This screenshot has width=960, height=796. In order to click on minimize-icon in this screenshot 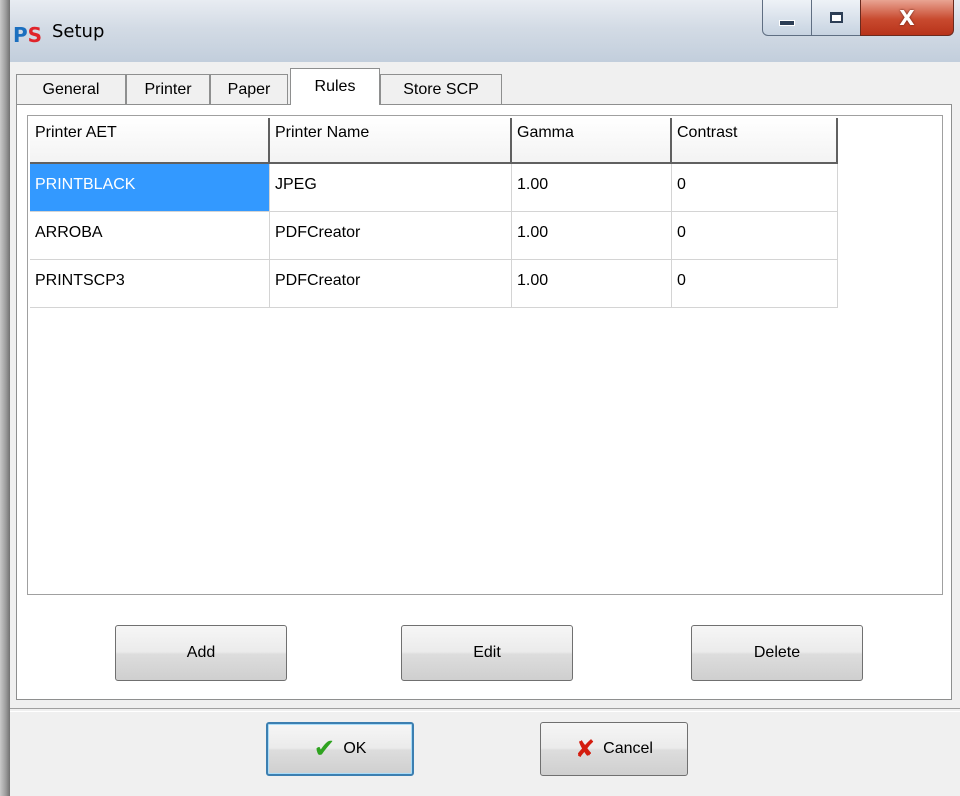, I will do `click(787, 22)`.